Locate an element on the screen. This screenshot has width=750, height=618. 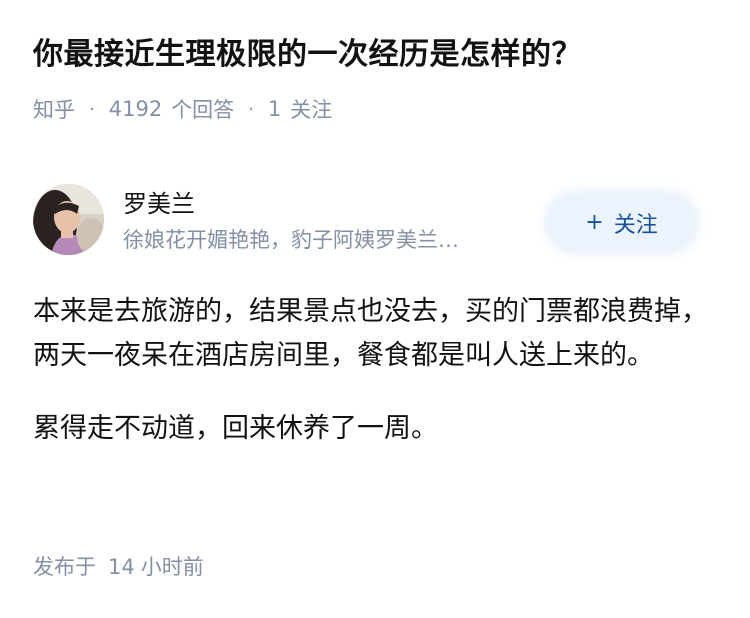
answer-paragraph: 累得走不动道，回来休养了一周。 is located at coordinates (235, 428).